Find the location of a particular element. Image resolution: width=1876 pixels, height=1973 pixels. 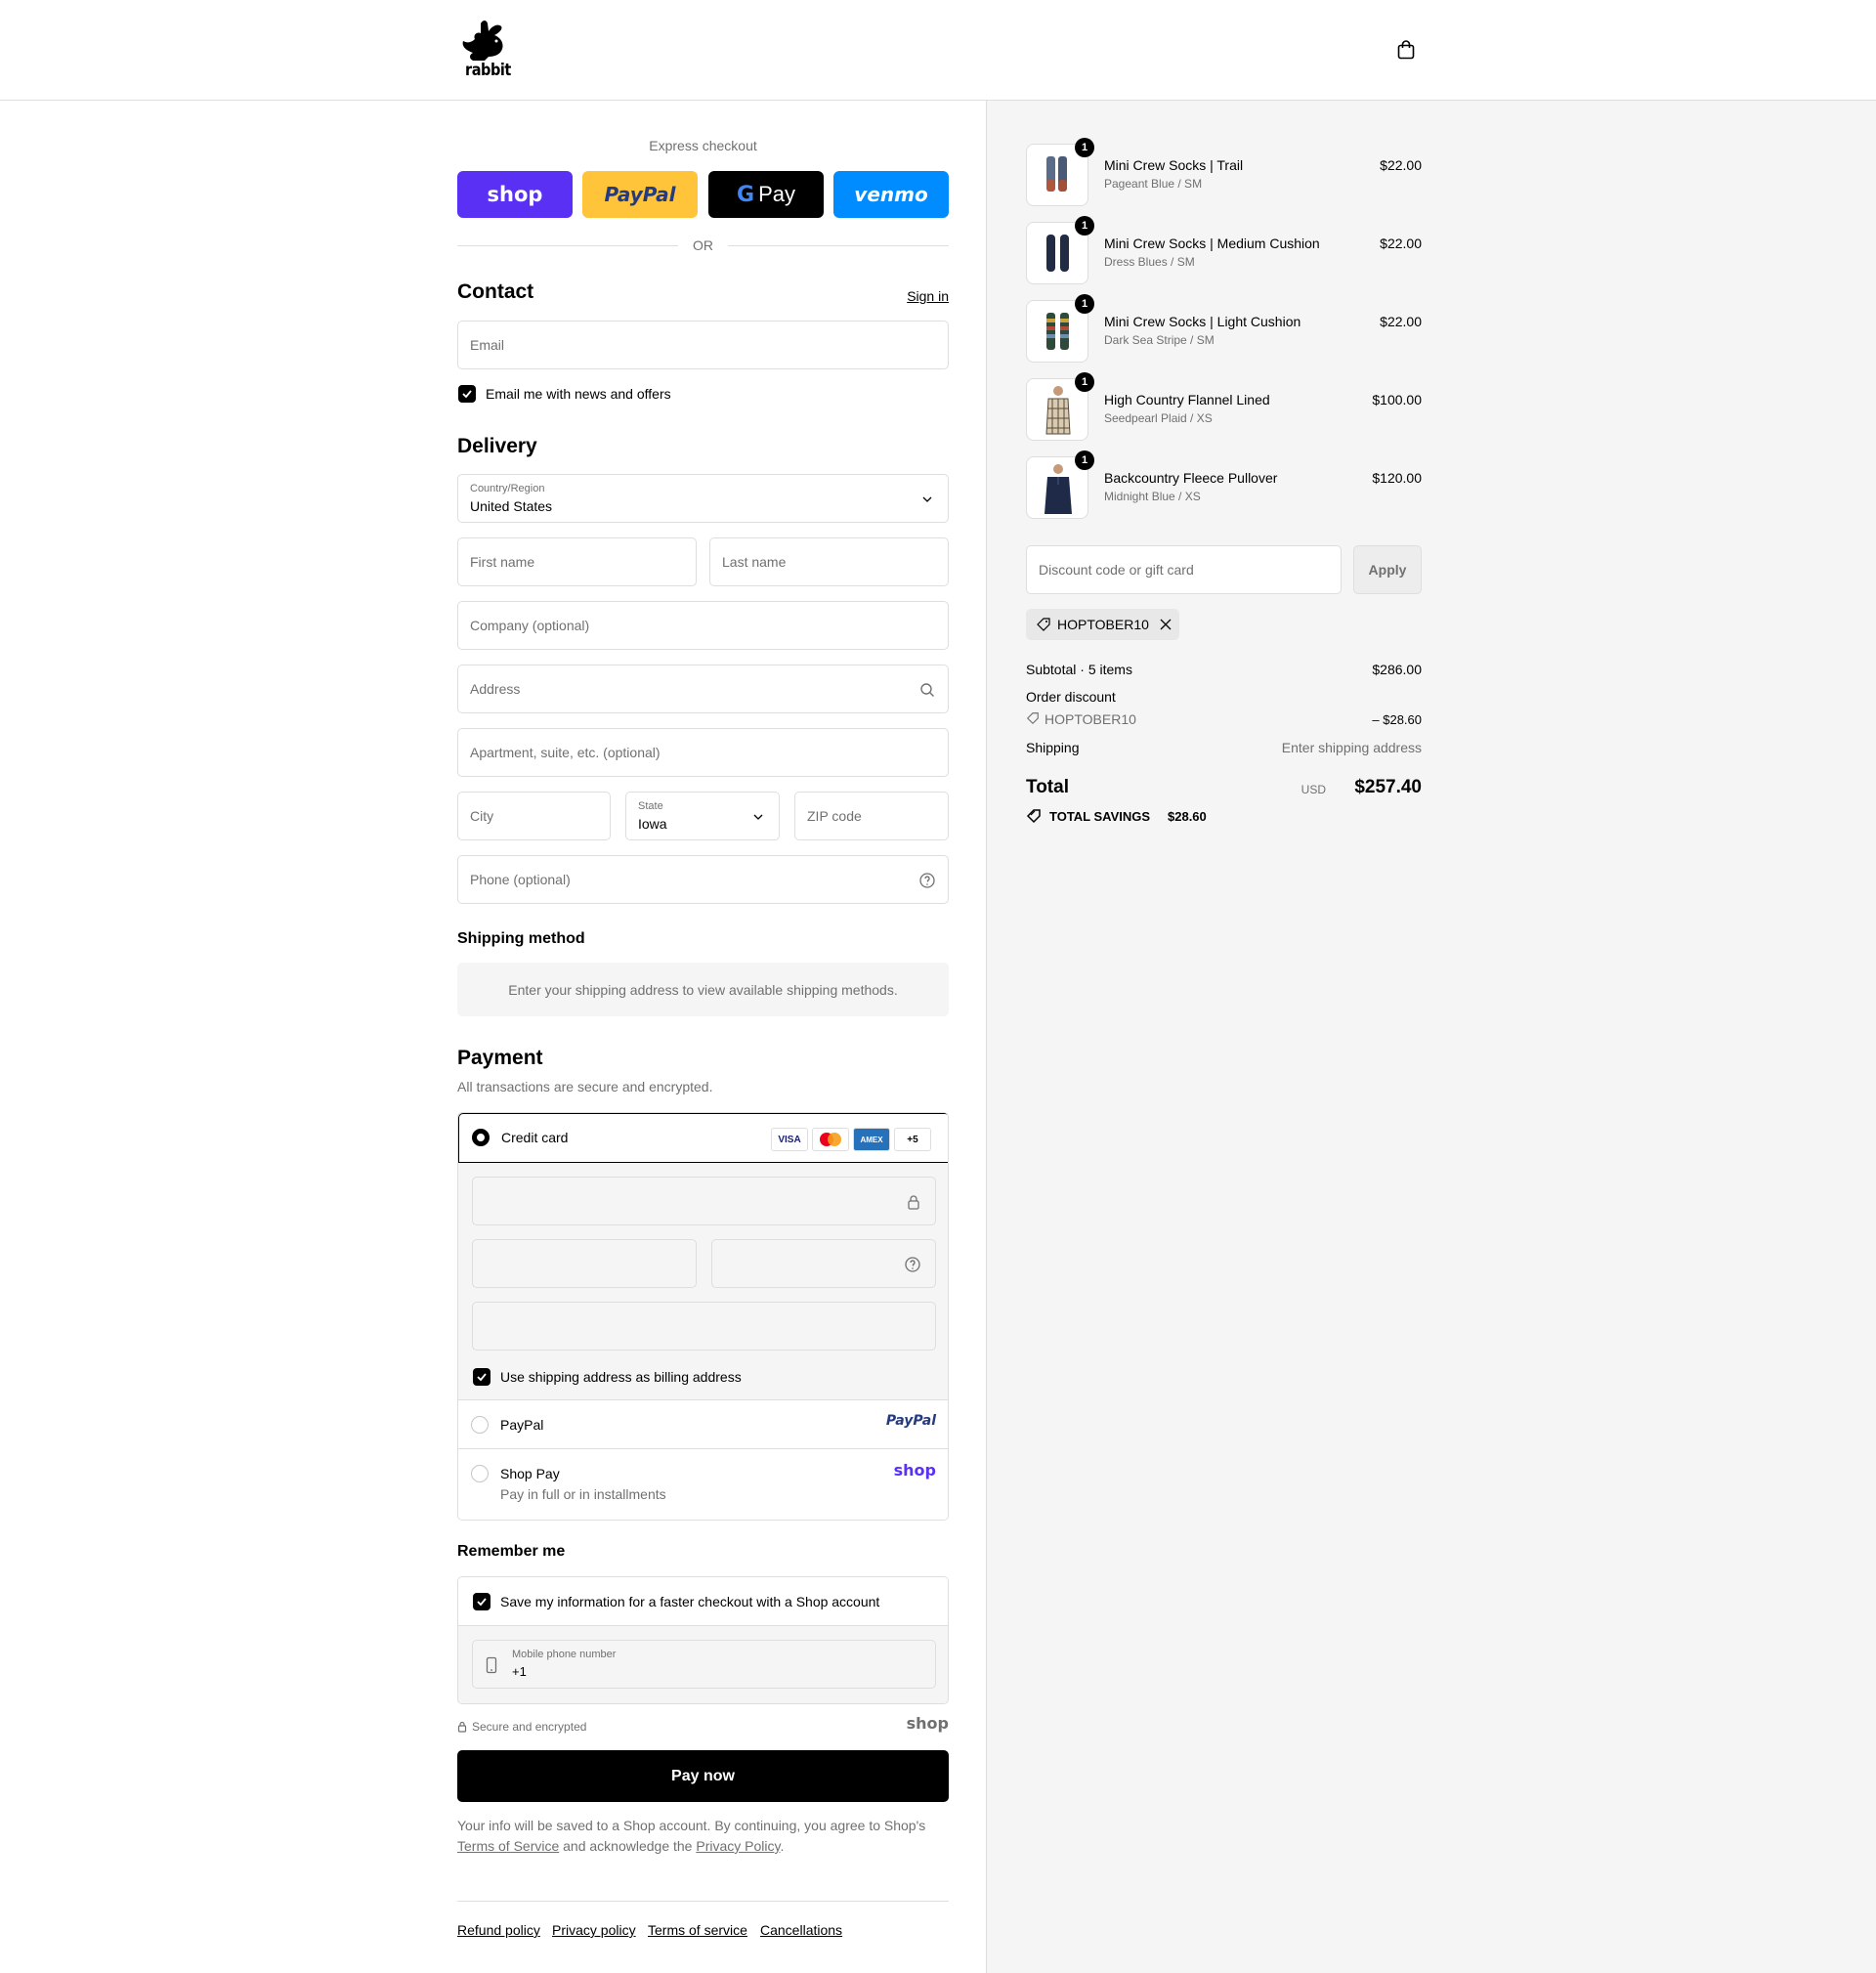

total-currency: USD is located at coordinates (1313, 789).